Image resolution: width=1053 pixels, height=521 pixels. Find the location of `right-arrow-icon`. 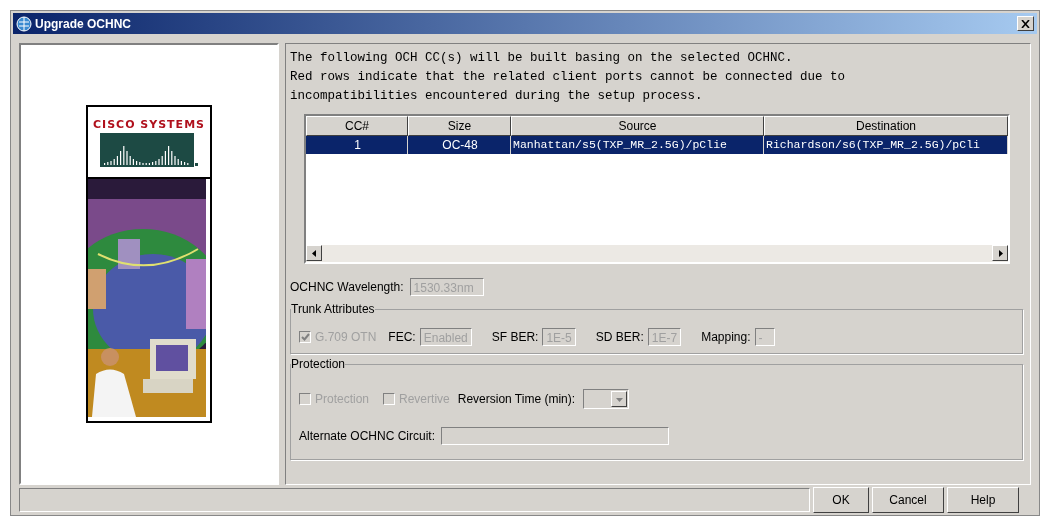

right-arrow-icon is located at coordinates (1000, 253).